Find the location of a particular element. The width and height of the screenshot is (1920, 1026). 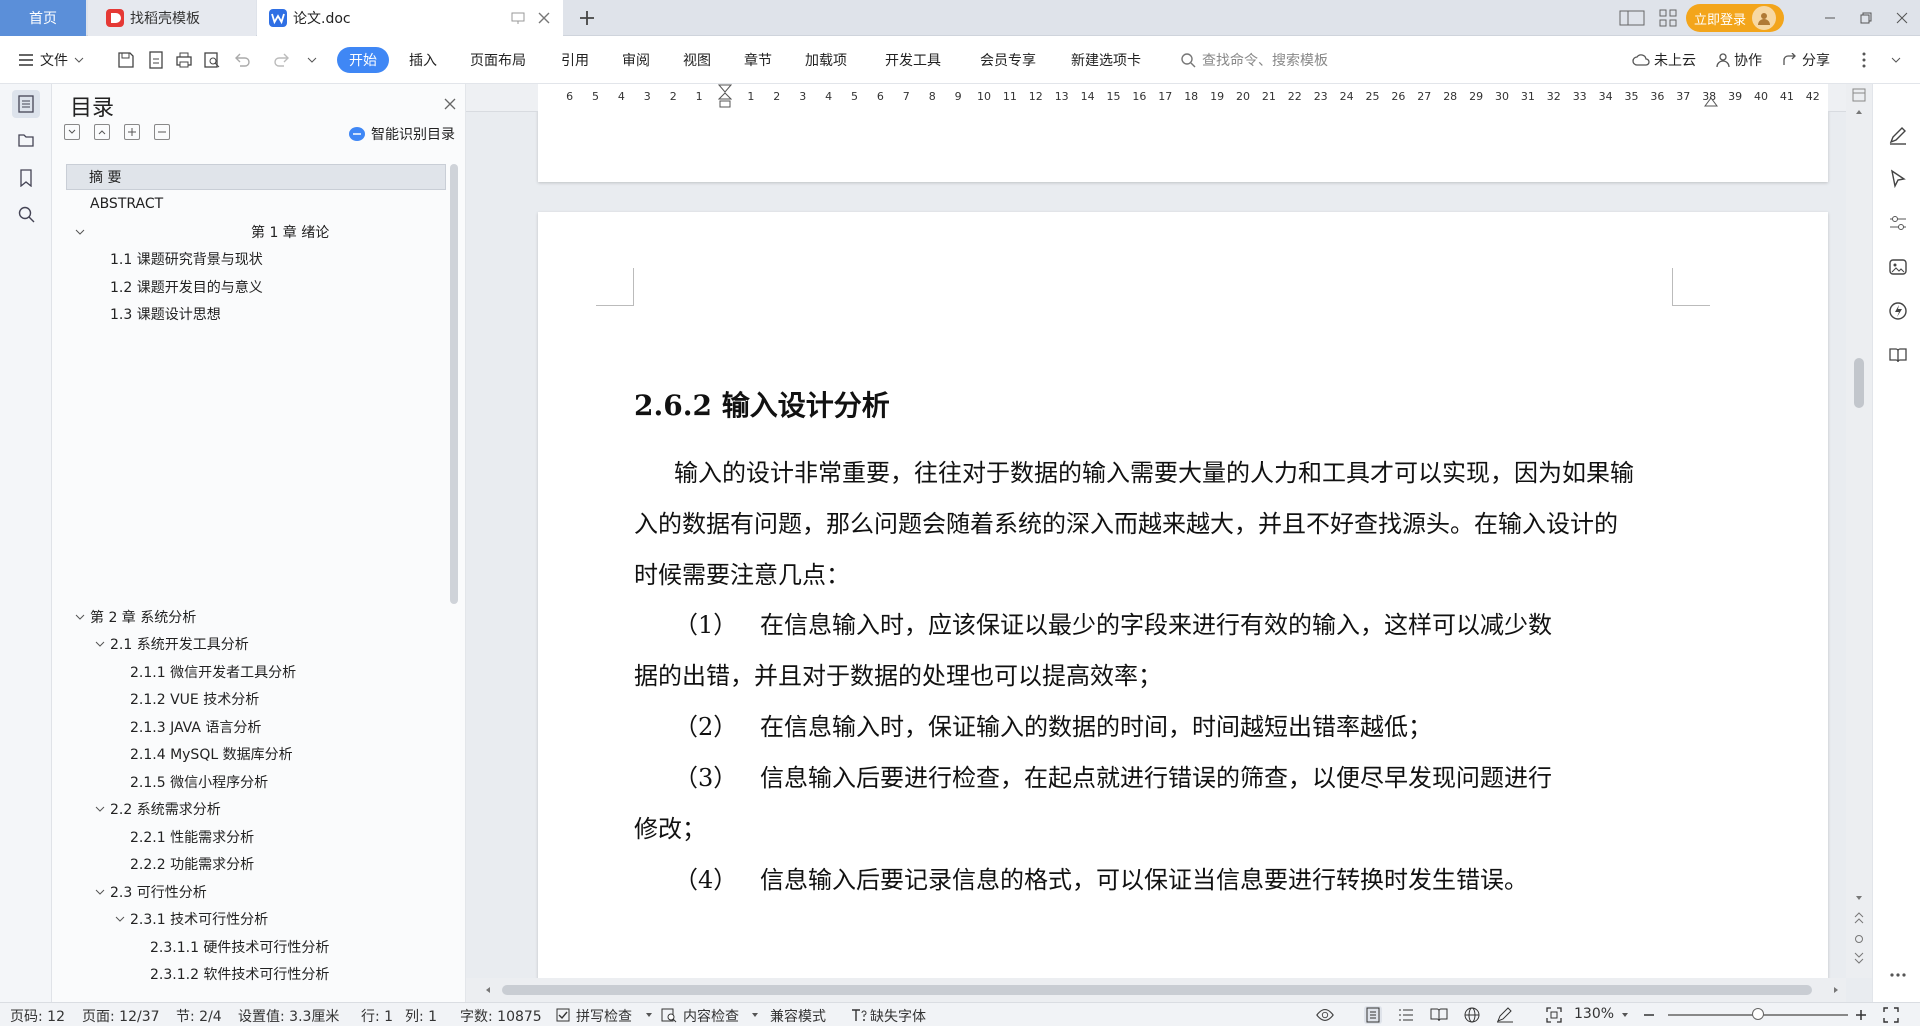

command-search: 查找命令、搜索模板 is located at coordinates (1254, 60).